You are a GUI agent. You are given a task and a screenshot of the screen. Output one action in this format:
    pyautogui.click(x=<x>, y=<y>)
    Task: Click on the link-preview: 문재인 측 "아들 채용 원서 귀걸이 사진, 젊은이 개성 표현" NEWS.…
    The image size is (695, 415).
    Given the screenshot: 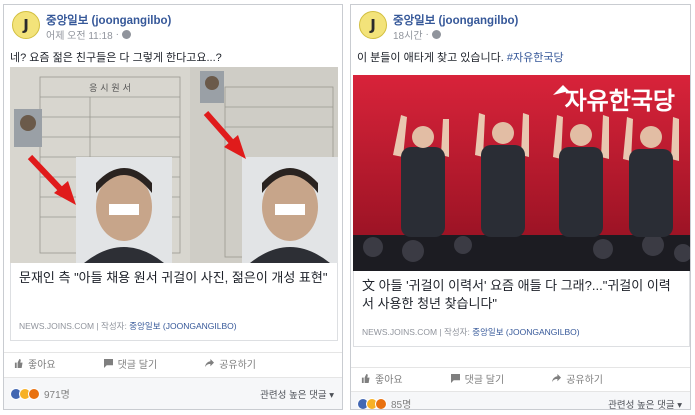 What is the action you would take?
    pyautogui.click(x=174, y=302)
    